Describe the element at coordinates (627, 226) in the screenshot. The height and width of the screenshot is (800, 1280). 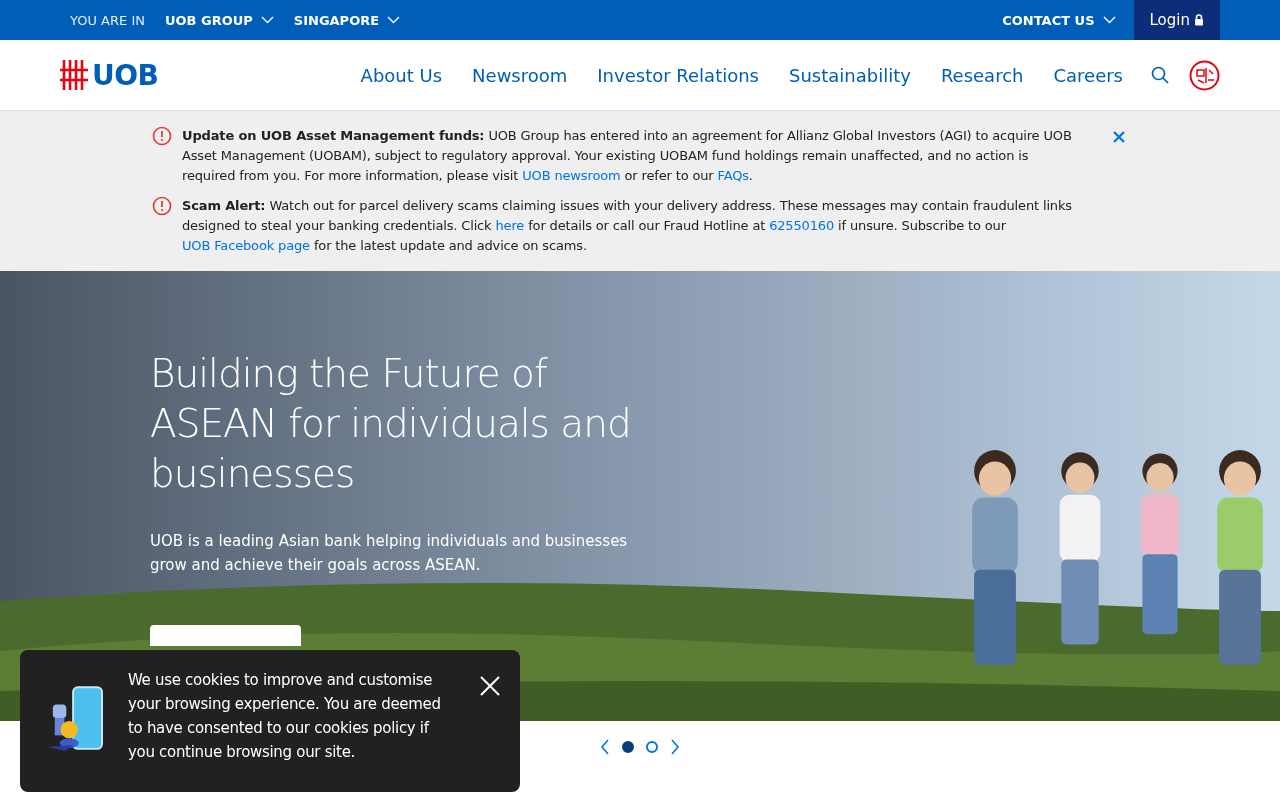
I see `alert-text: Scam Alert: Watch out for parcel delivery scams claiming issues with your delivery address. These messages may contain fraudulent links designed to steal your banking credentials. Click here for details or call our Fraud Hotline at 62550160 if unsure. Subscribe to our UOB Facebook page for the latest update and advice on scams.` at that location.